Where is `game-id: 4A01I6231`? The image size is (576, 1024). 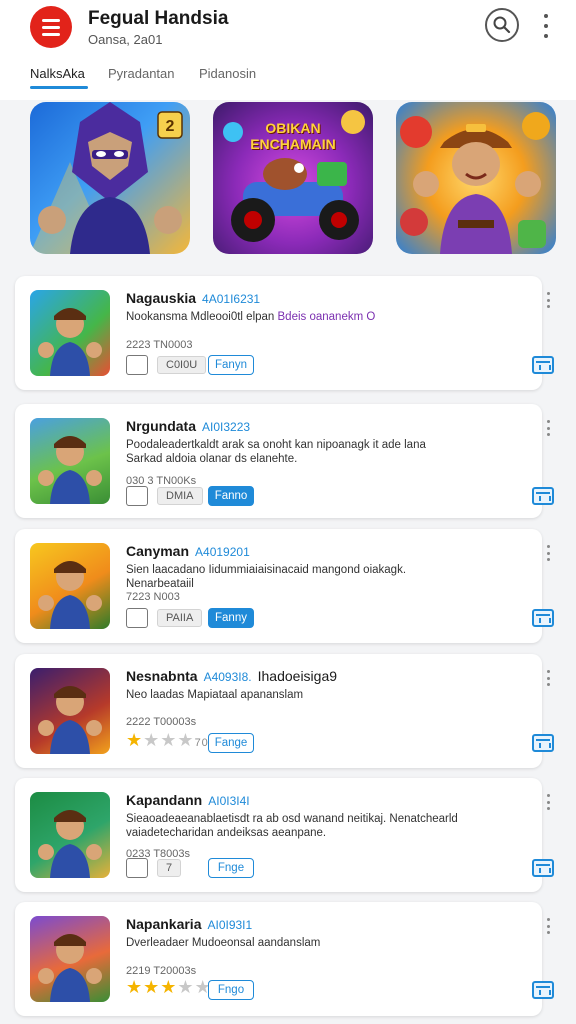
game-id: 4A01I6231 is located at coordinates (231, 299).